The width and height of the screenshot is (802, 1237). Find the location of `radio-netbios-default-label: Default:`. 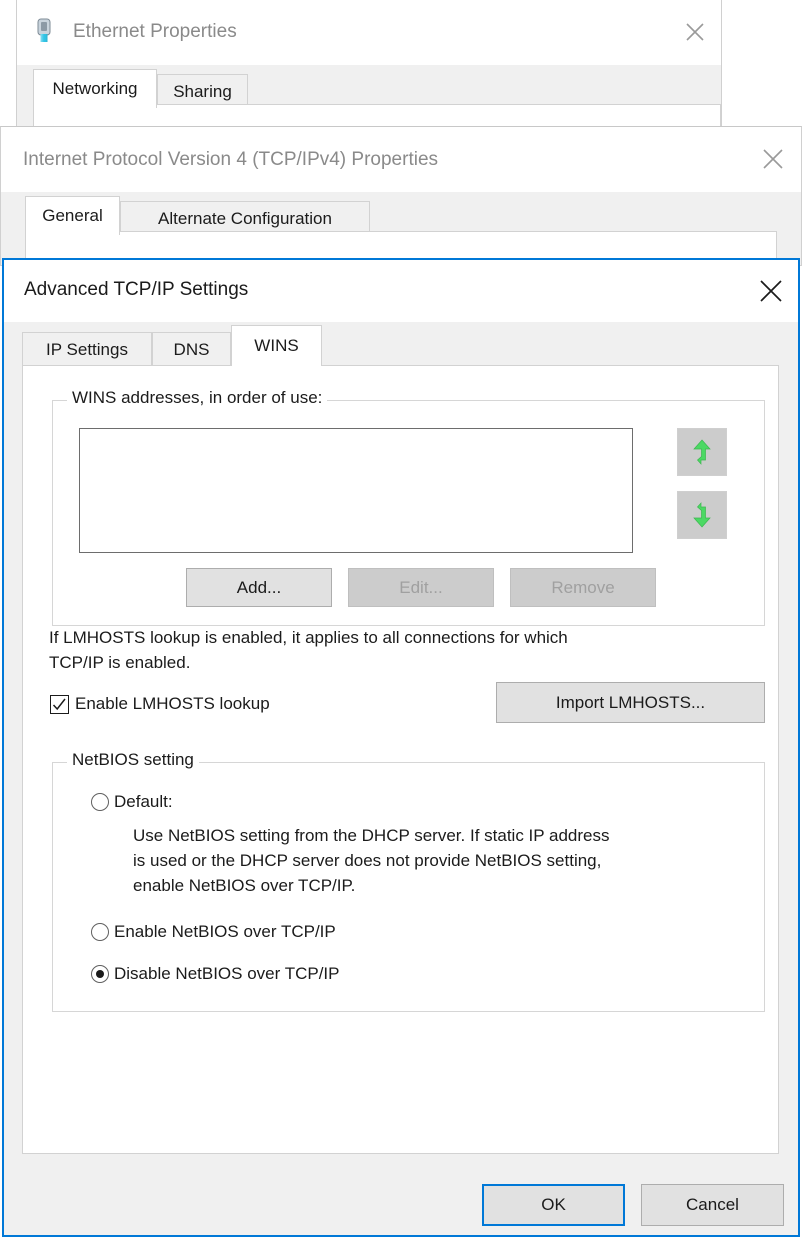

radio-netbios-default-label: Default: is located at coordinates (143, 801).